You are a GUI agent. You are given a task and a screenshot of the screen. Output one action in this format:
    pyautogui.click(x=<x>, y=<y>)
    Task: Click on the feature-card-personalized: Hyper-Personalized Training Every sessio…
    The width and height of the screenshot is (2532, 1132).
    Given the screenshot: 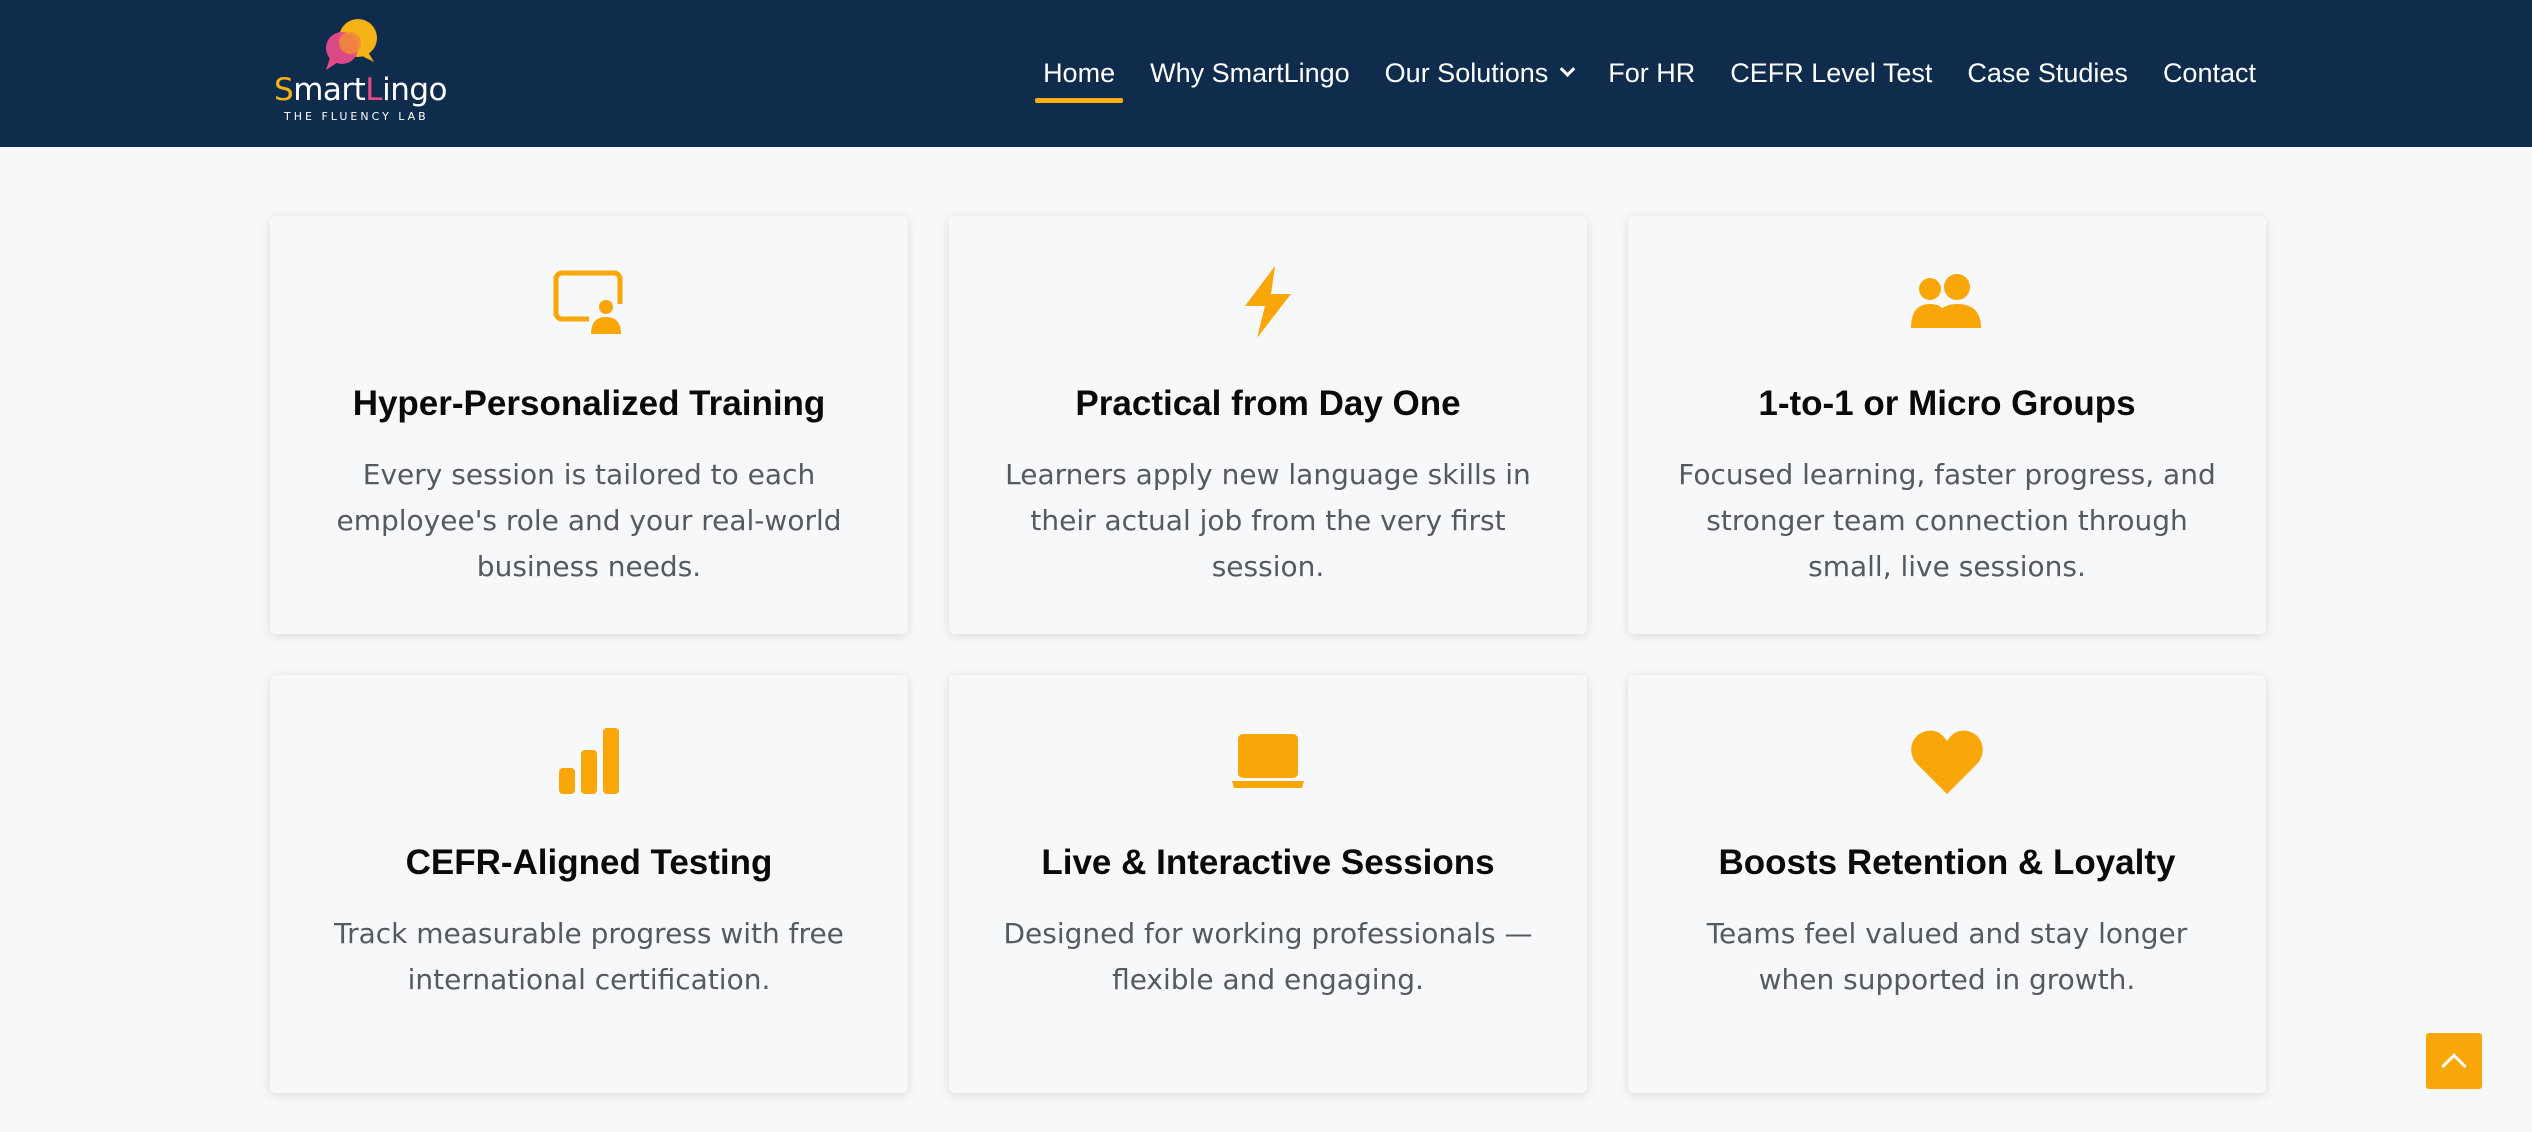 What is the action you would take?
    pyautogui.click(x=589, y=425)
    